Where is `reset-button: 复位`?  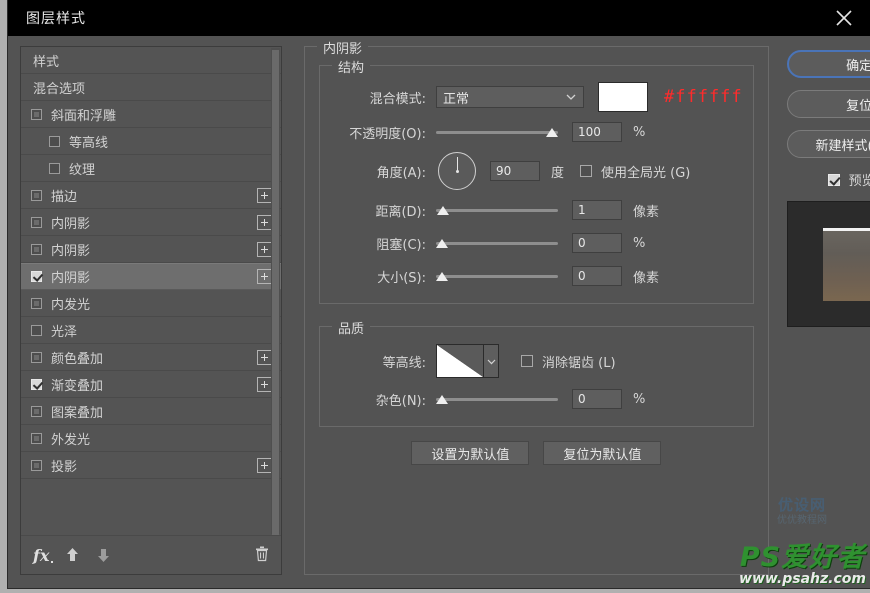
reset-button: 复位 is located at coordinates (828, 104).